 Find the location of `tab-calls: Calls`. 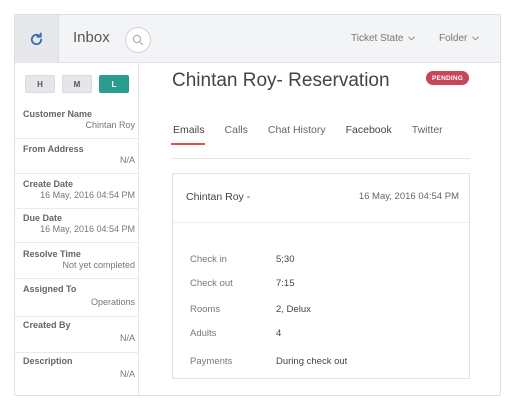

tab-calls: Calls is located at coordinates (236, 130).